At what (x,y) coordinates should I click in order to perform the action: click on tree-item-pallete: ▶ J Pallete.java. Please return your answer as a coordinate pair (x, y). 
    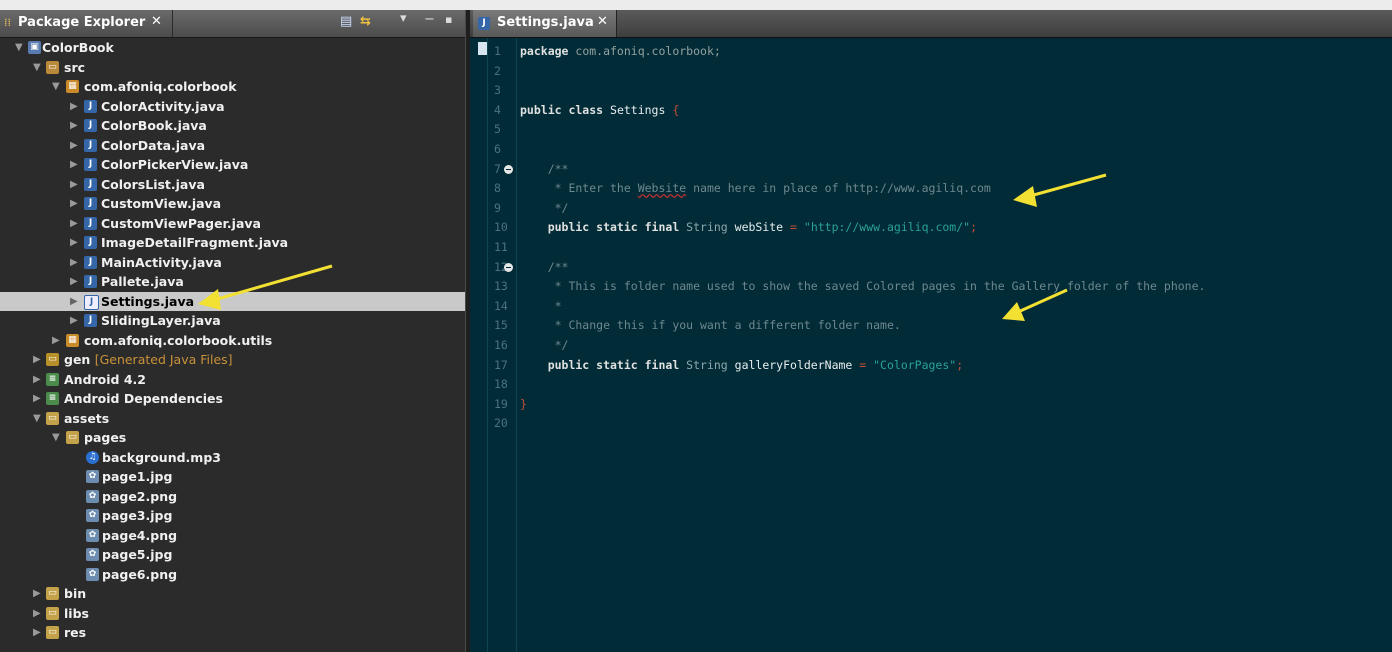
    Looking at the image, I should click on (232, 282).